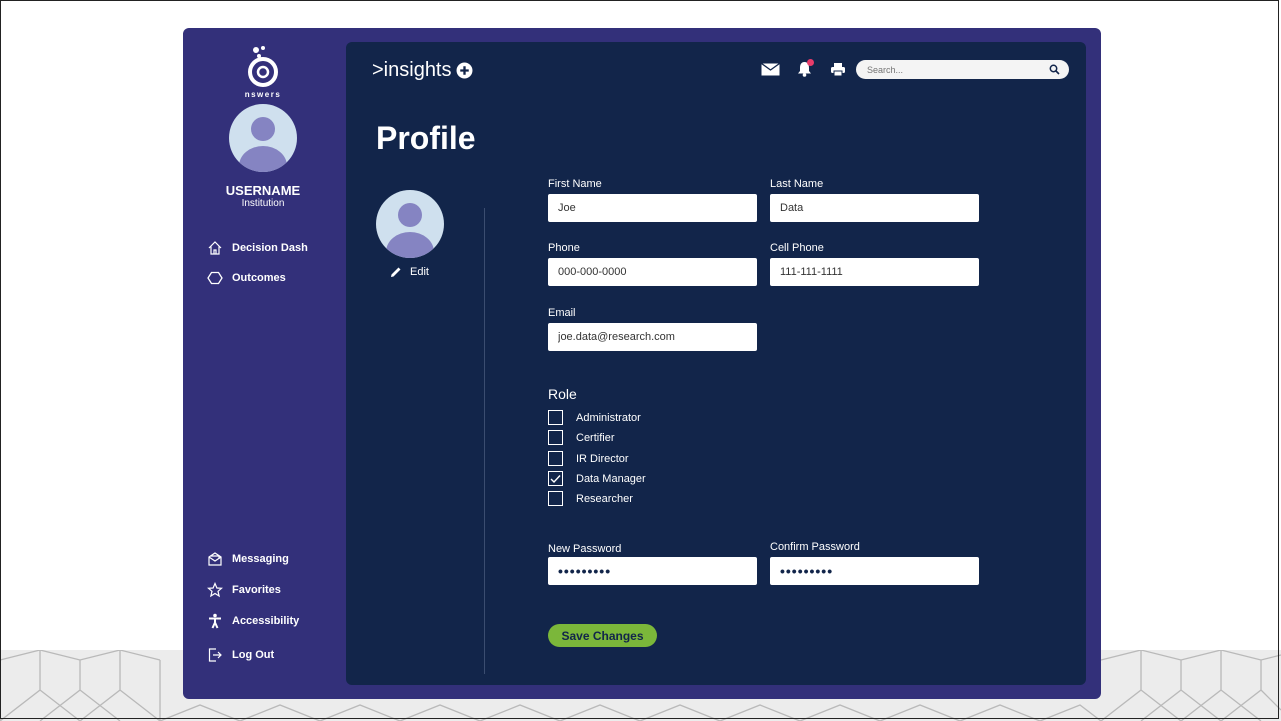 This screenshot has width=1281, height=721. What do you see at coordinates (604, 498) in the screenshot?
I see `role-label: Researcher` at bounding box center [604, 498].